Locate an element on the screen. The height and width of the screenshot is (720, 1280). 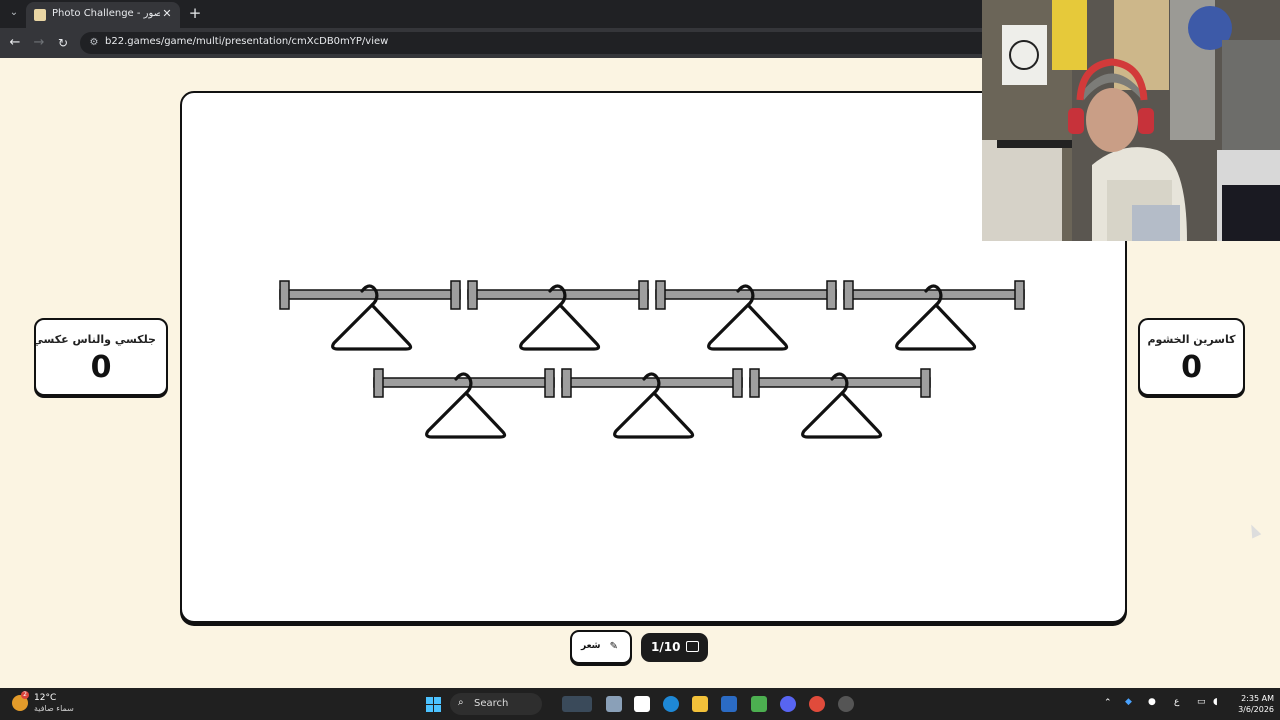
team-right-name: كاسرين الخشوم is located at coordinates (1191, 339).